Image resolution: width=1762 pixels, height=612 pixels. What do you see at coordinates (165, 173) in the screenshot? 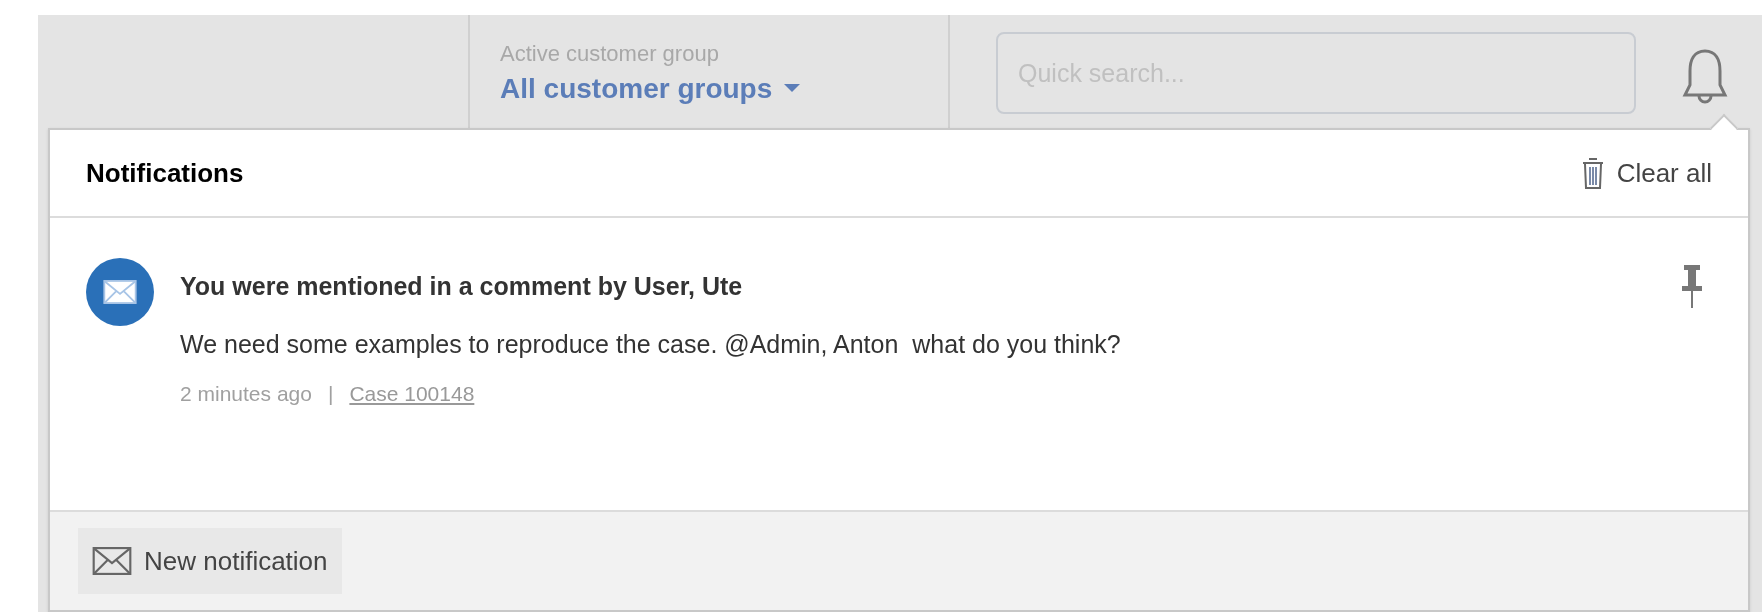
I see `panel-title: Notifications` at bounding box center [165, 173].